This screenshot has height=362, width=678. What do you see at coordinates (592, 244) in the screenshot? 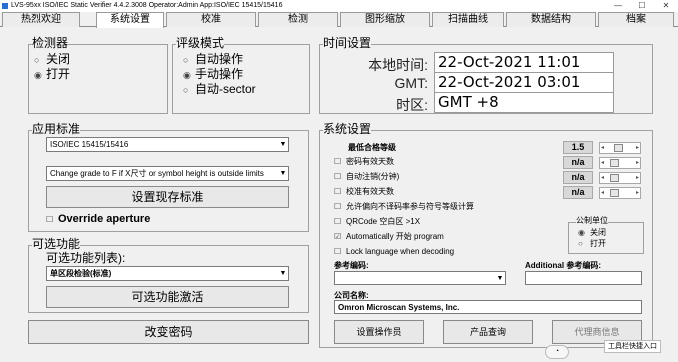
I see `metric-on-radio: ○ 打开` at bounding box center [592, 244].